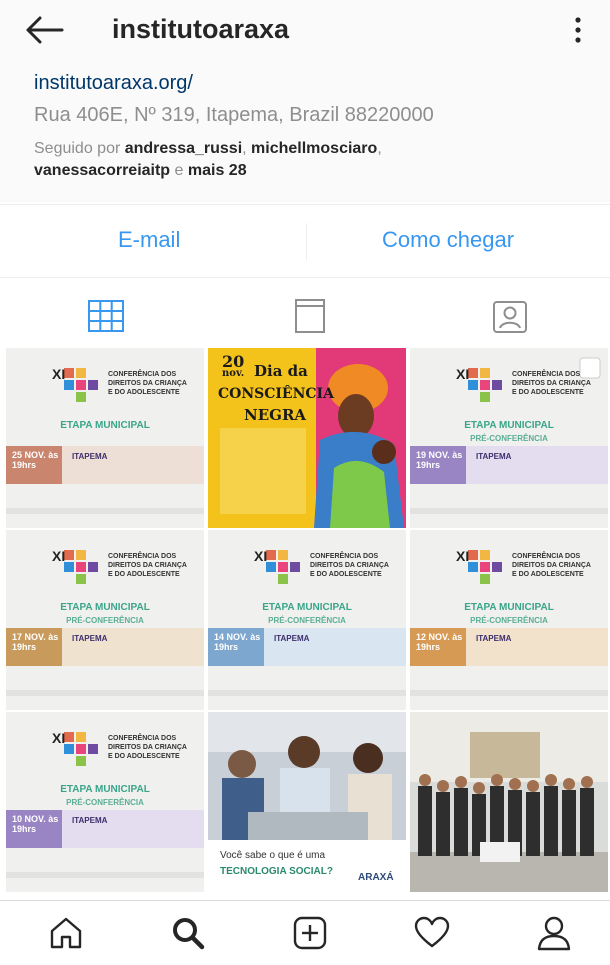 Image resolution: width=610 pixels, height=965 pixels. What do you see at coordinates (432, 933) in the screenshot?
I see `activity-heart-icon` at bounding box center [432, 933].